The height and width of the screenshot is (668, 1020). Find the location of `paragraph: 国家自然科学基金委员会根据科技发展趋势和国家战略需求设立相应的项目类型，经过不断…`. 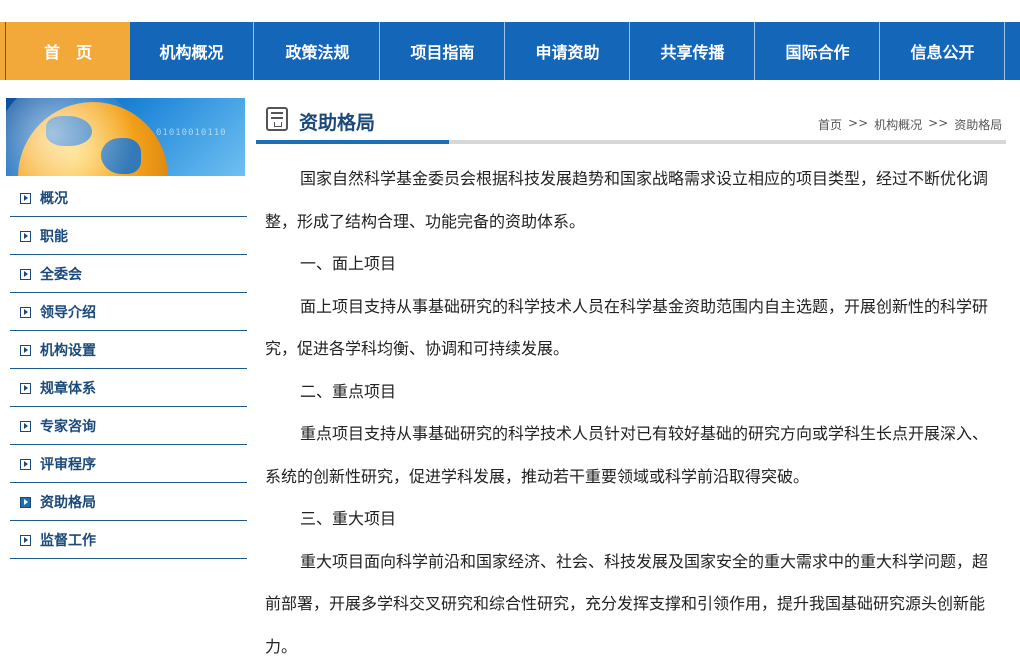

paragraph: 国家自然科学基金委员会根据科技发展趋势和国家战略需求设立相应的项目类型，经过不断… is located at coordinates (632, 200).